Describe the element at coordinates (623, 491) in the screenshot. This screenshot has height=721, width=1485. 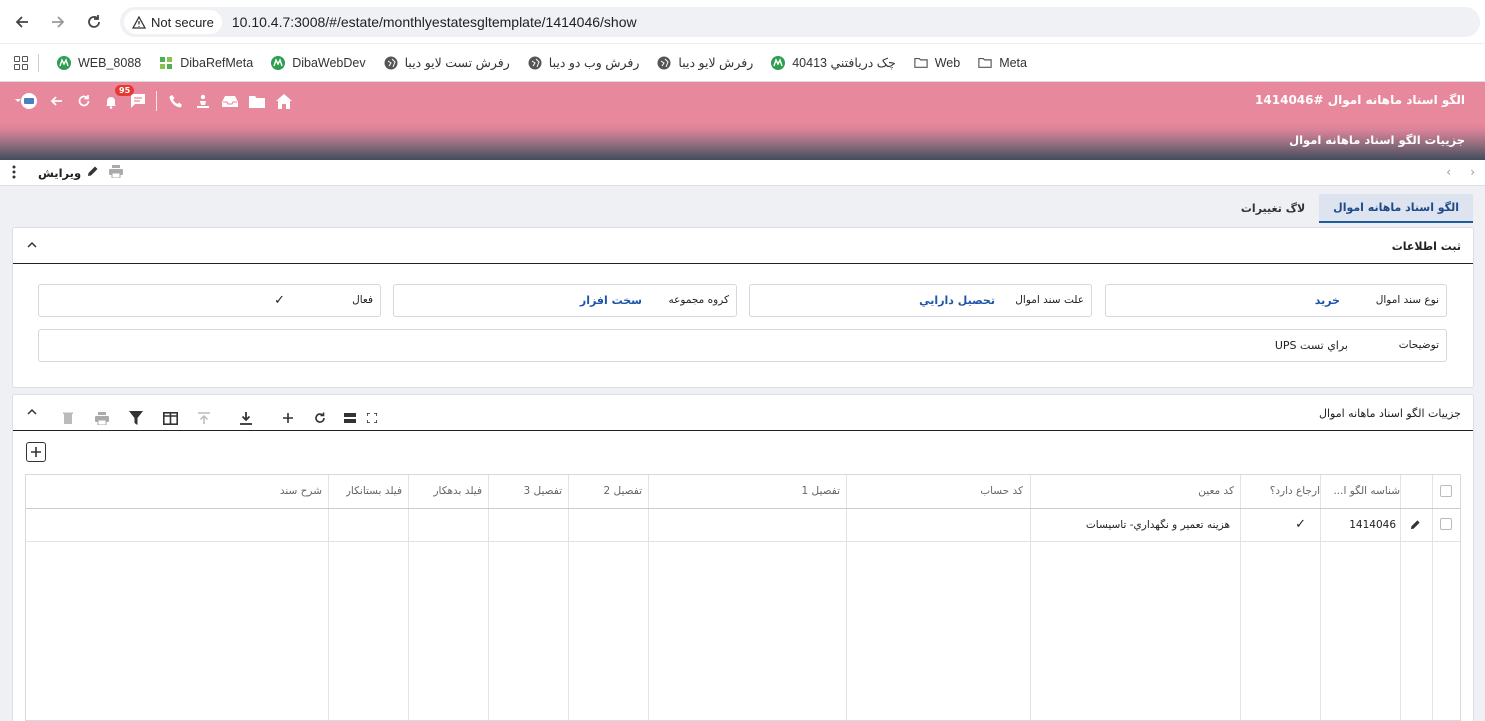
I see `column-header-detail2: تفصیل 2` at that location.